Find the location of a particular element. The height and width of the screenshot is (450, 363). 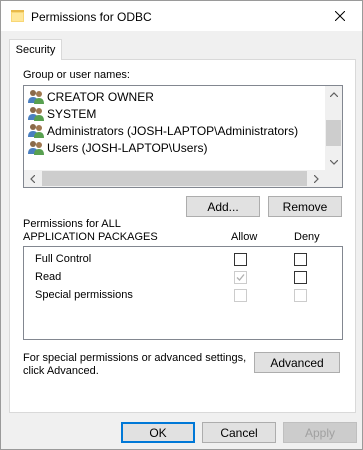

tab-security-label: Security is located at coordinates (35, 50).